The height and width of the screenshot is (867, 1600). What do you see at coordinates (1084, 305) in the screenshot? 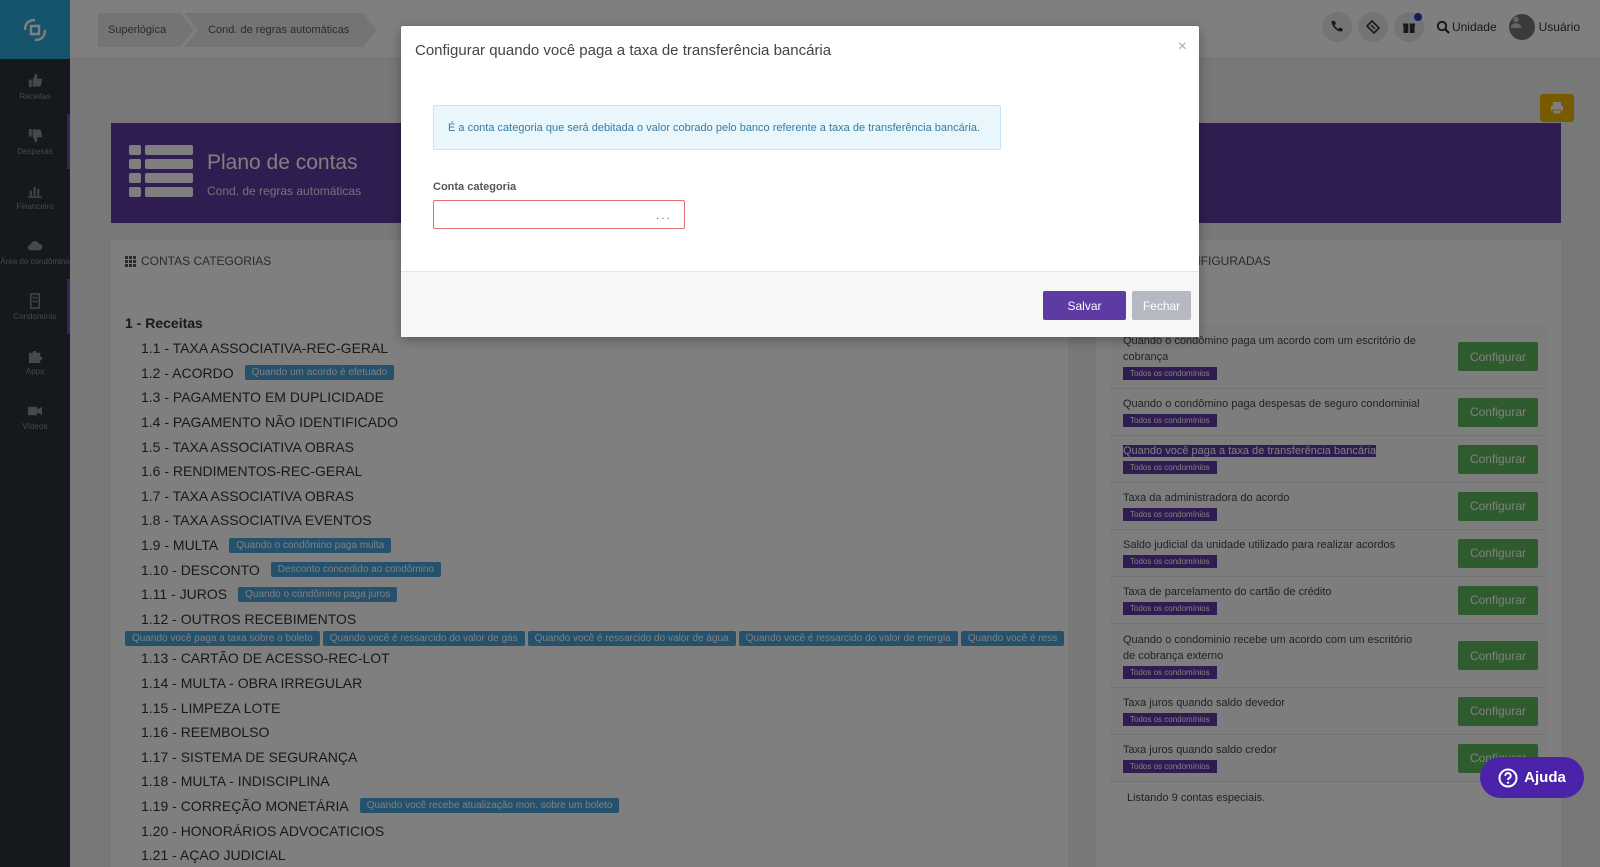
I see `save-button: Salvar` at bounding box center [1084, 305].